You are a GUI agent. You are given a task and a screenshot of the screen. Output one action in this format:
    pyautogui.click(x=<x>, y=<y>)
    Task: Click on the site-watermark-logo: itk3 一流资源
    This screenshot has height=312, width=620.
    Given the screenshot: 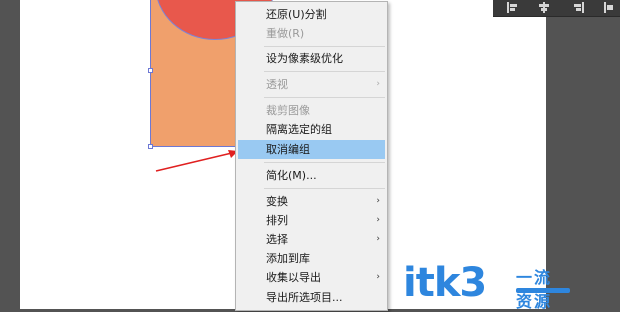 What is the action you would take?
    pyautogui.click(x=503, y=284)
    